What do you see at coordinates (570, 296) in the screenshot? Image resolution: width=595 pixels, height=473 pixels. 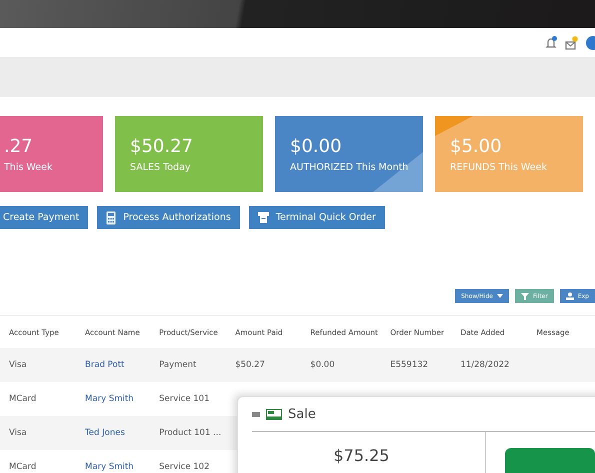 I see `person-icon` at bounding box center [570, 296].